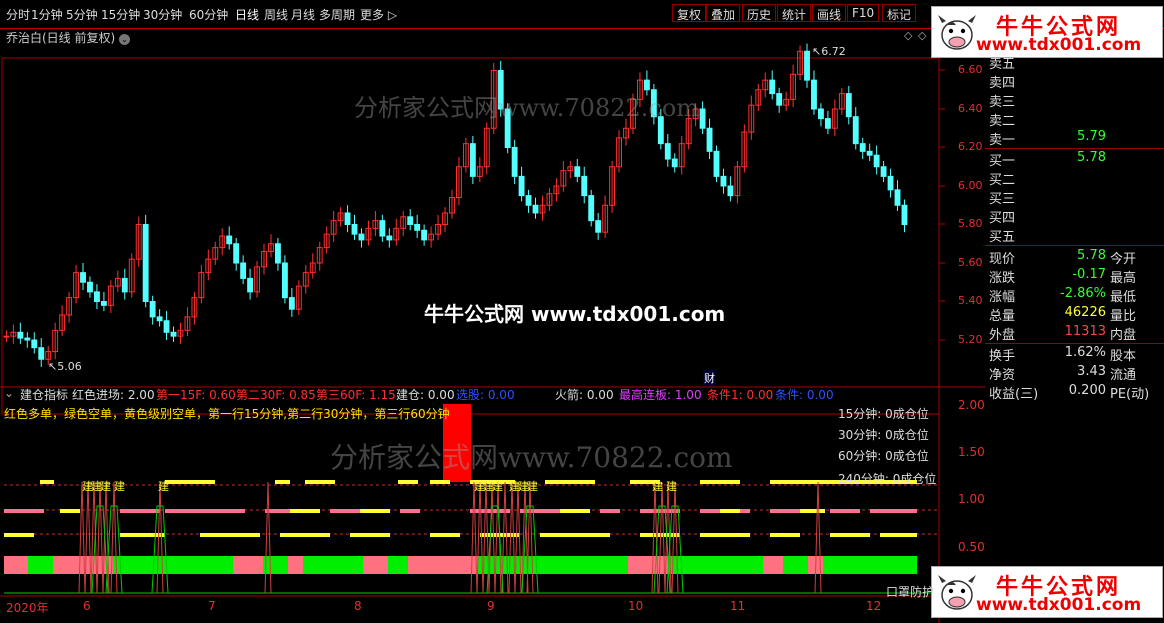 The height and width of the screenshot is (623, 1164). I want to click on high-price-marker: ↖6.72, so click(829, 51).